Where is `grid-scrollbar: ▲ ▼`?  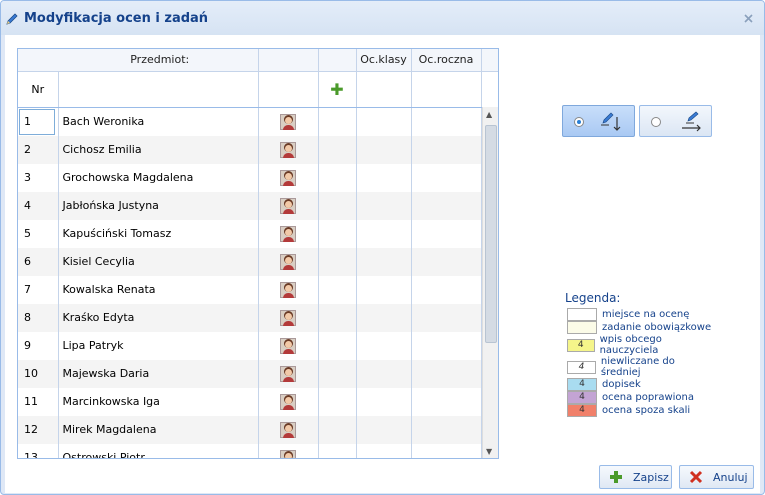
grid-scrollbar: ▲ ▼ is located at coordinates (490, 282).